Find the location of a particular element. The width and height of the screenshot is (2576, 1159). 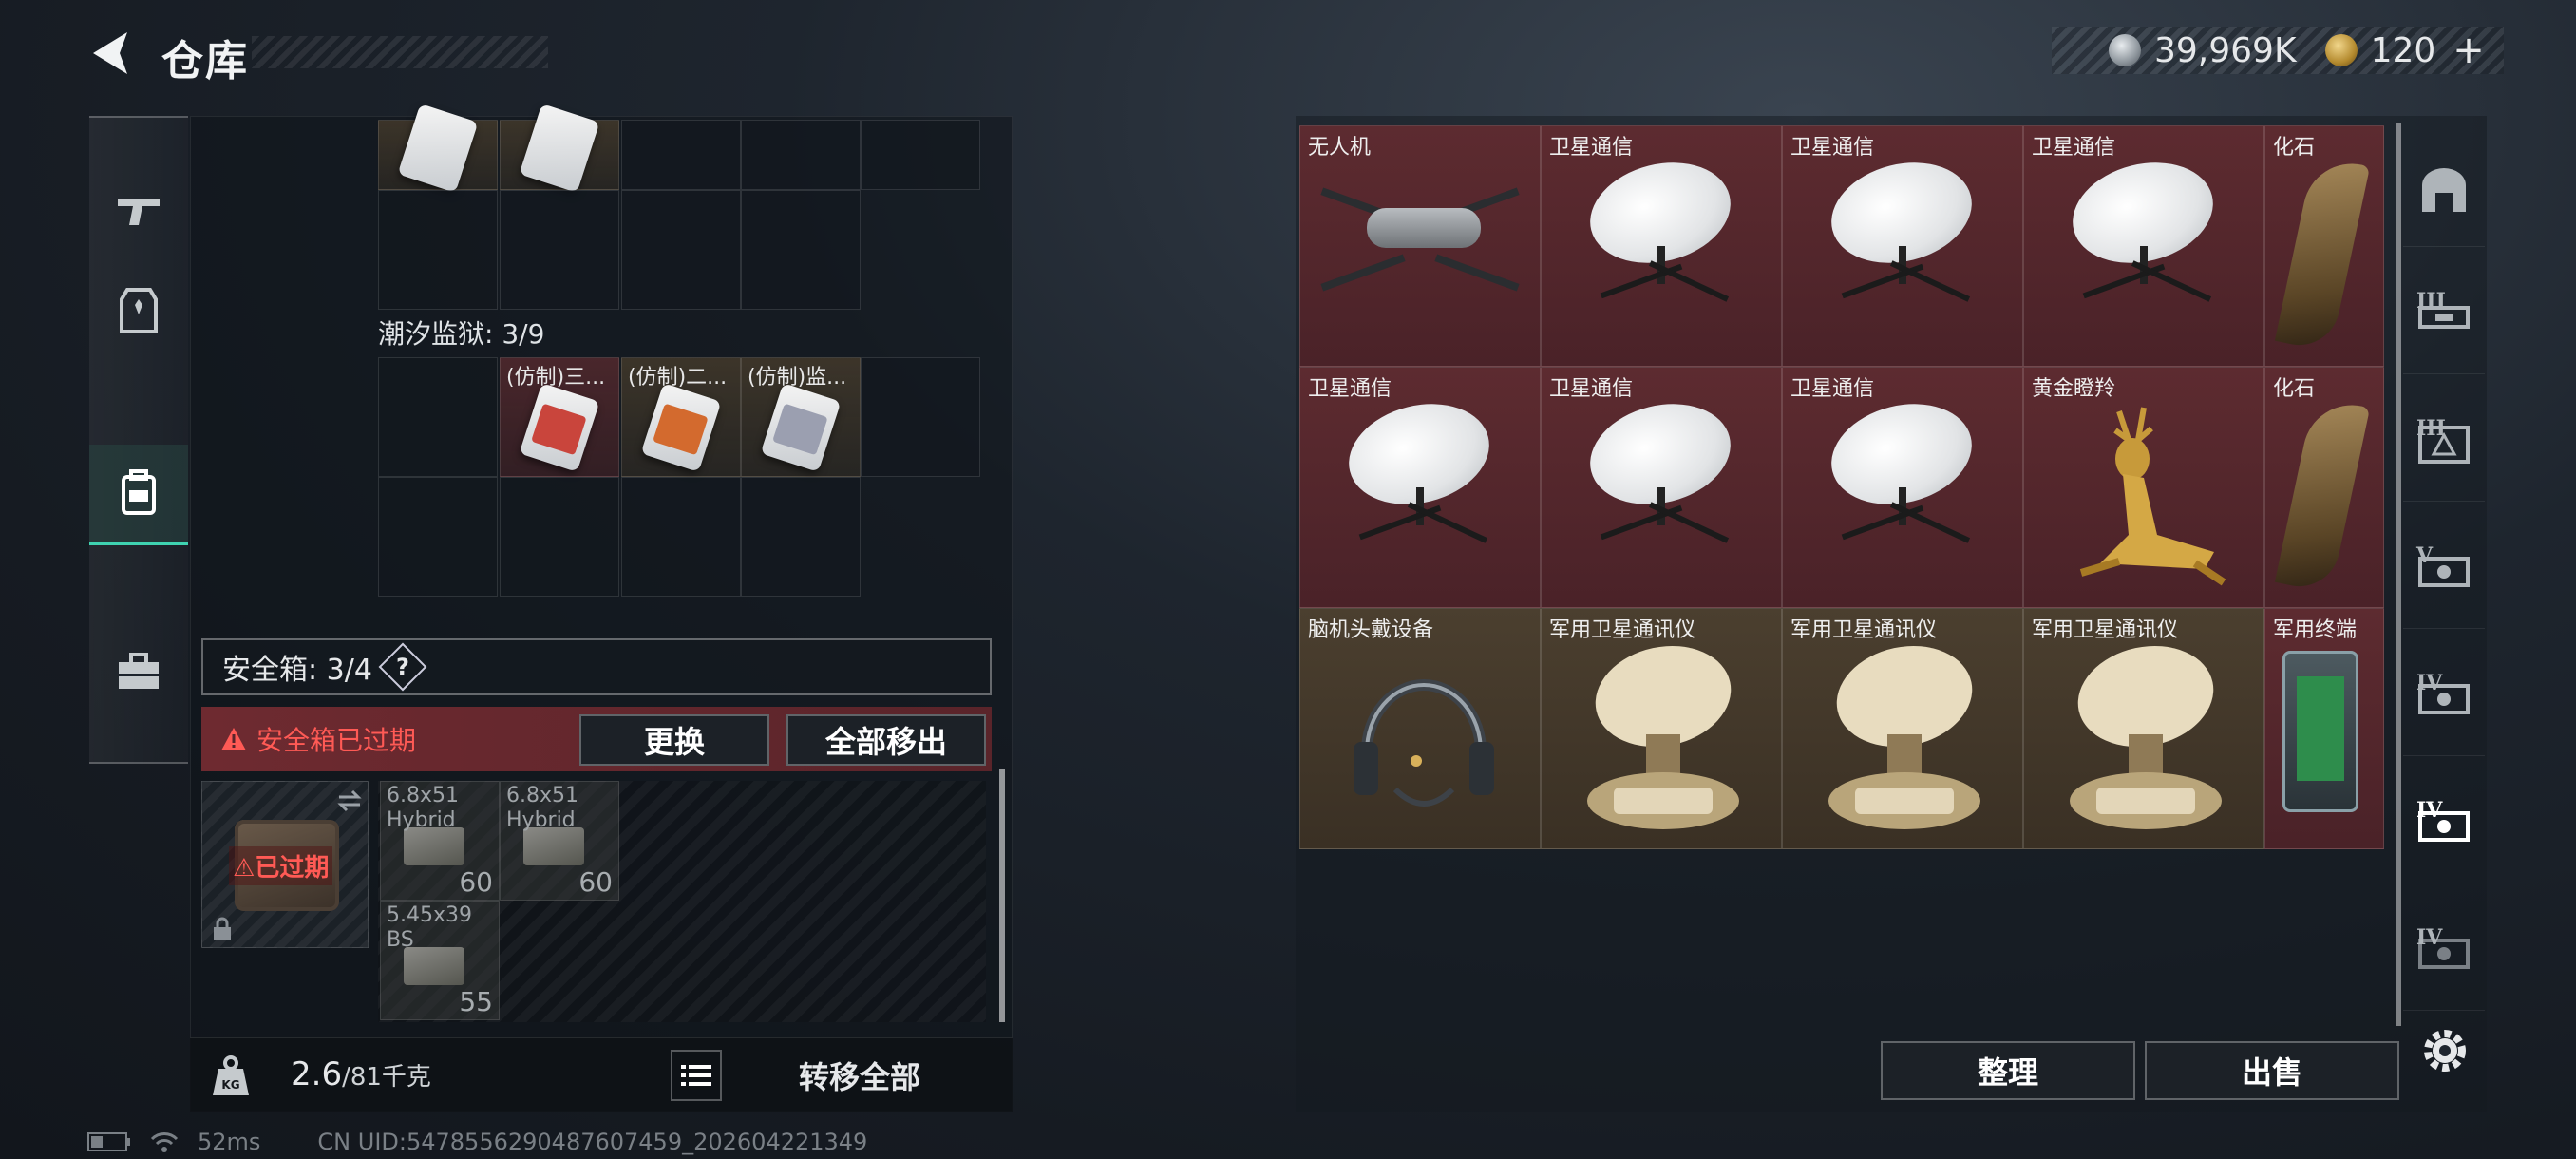

ping-readout: 52ms is located at coordinates (229, 1142).